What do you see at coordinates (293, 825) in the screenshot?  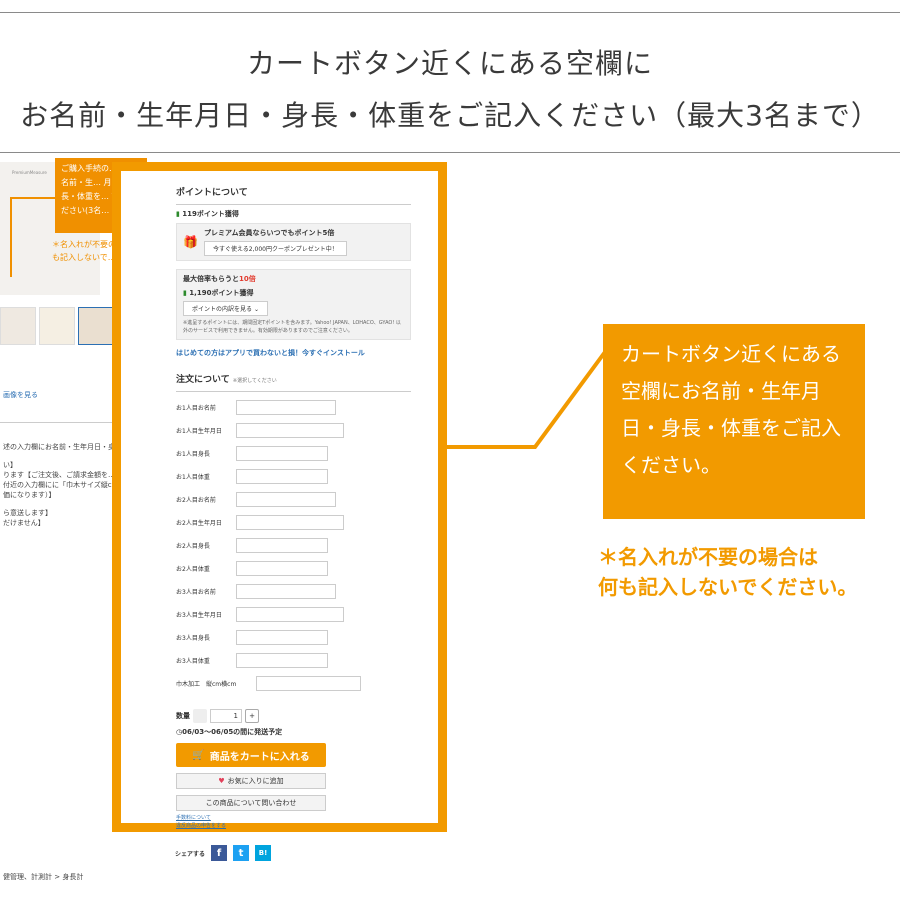 I see `report-link: 違反商品の申告をする` at bounding box center [293, 825].